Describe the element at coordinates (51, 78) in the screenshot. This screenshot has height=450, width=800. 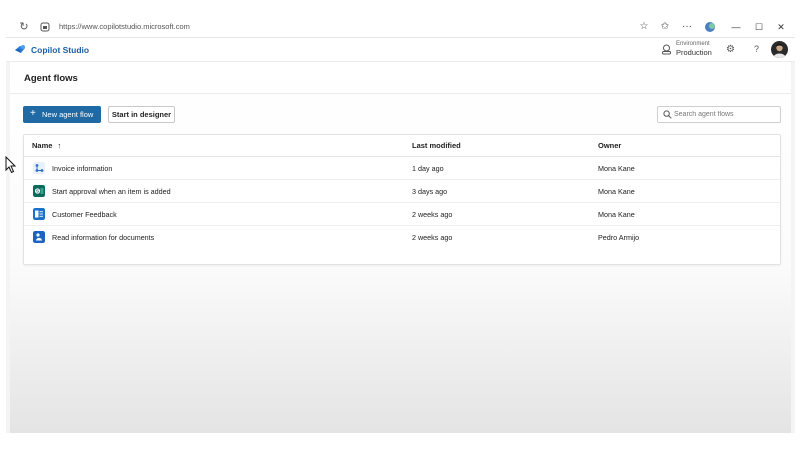
I see `page-title: Agent flows` at that location.